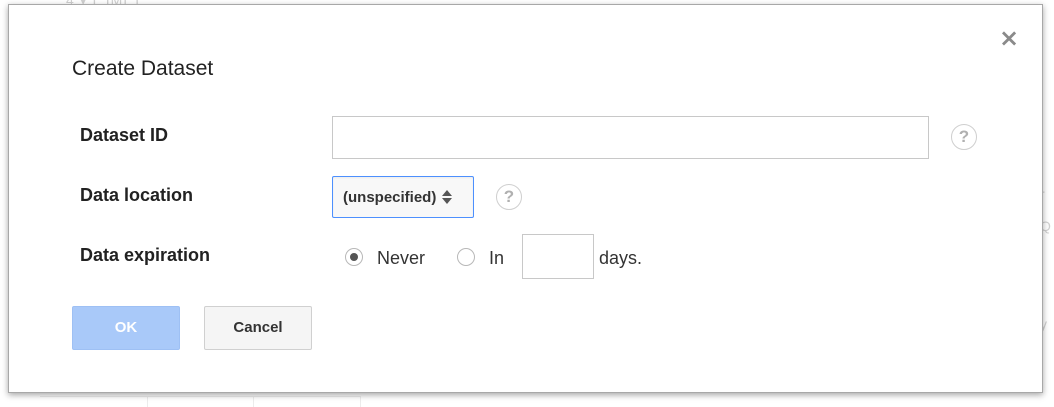 This screenshot has height=407, width=1054. Describe the element at coordinates (126, 328) in the screenshot. I see `ok-button: OK` at that location.